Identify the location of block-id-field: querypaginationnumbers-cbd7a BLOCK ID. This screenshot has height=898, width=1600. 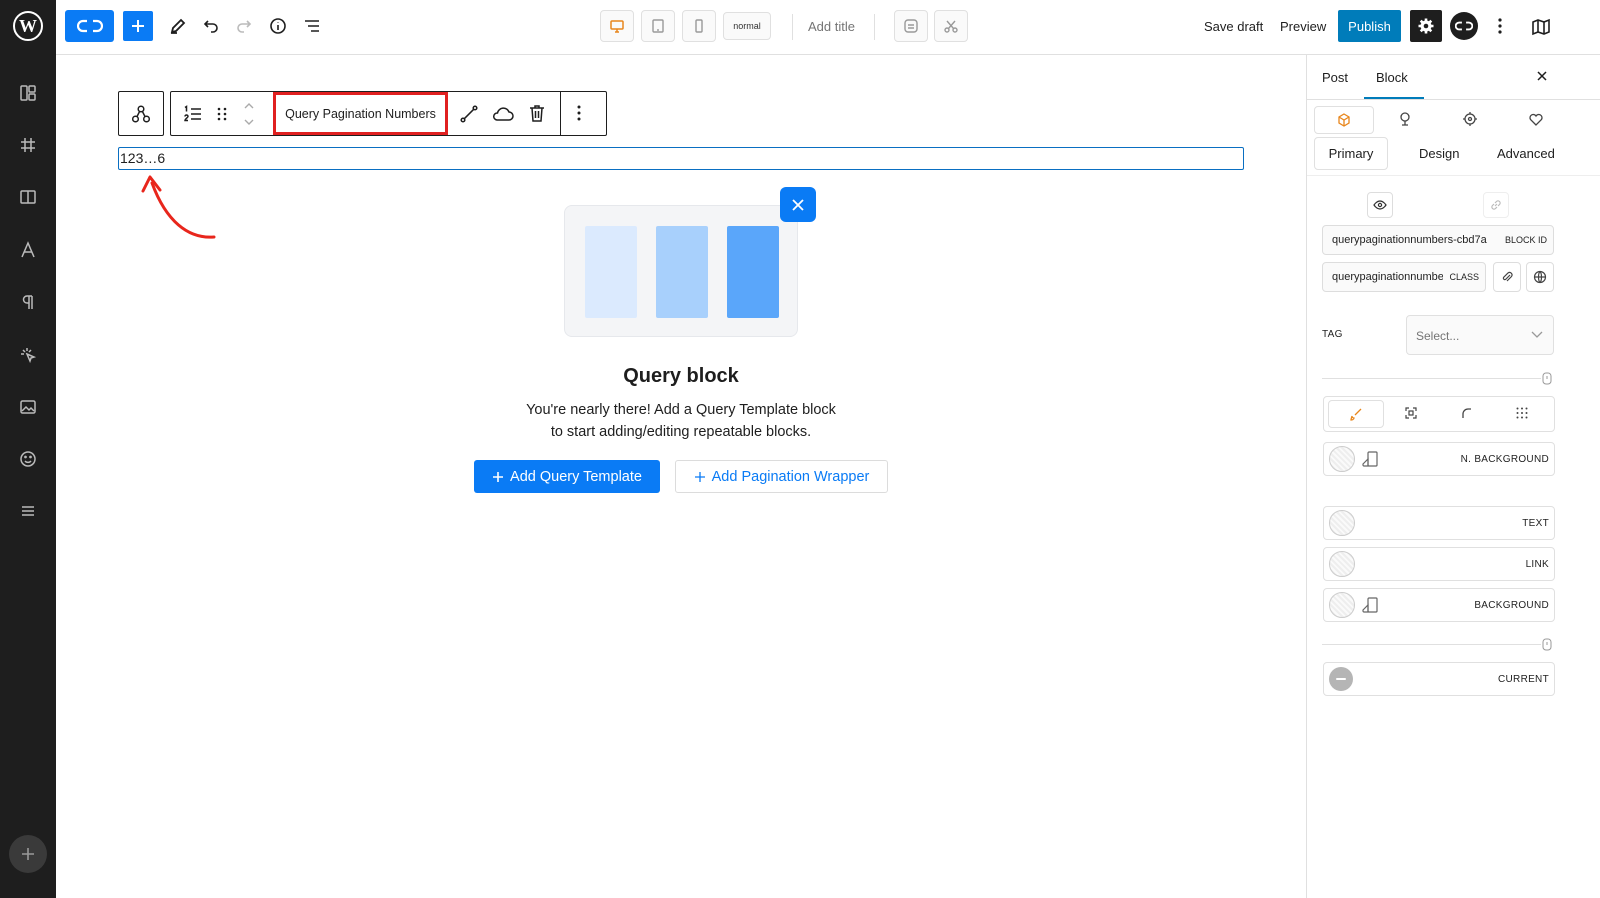
(1438, 240).